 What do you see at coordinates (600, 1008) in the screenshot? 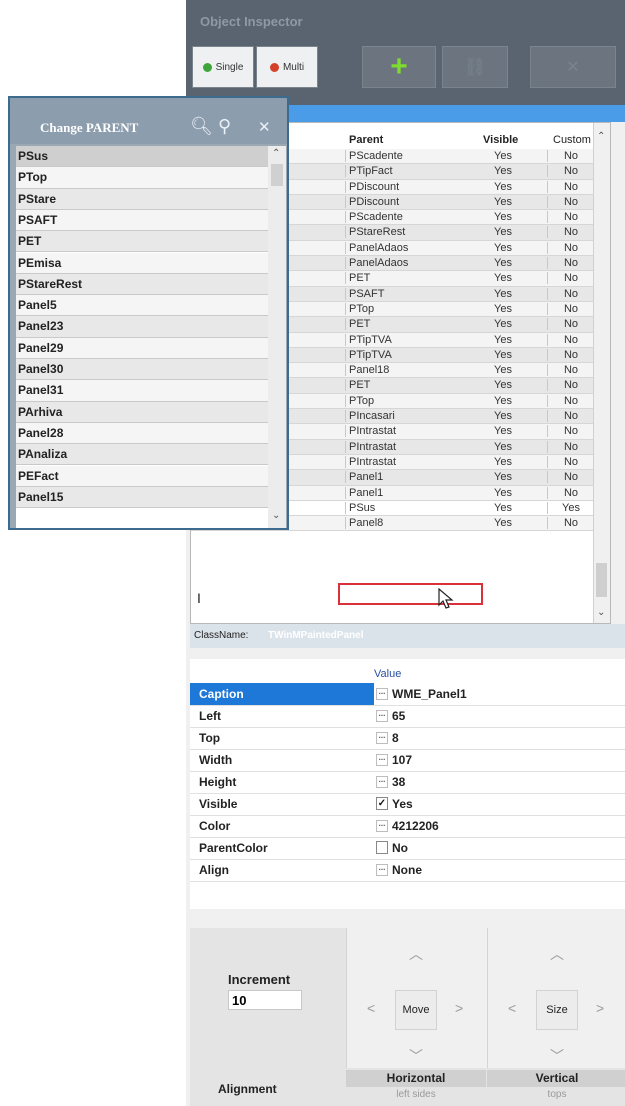
I see `size-right-icon: >` at bounding box center [600, 1008].